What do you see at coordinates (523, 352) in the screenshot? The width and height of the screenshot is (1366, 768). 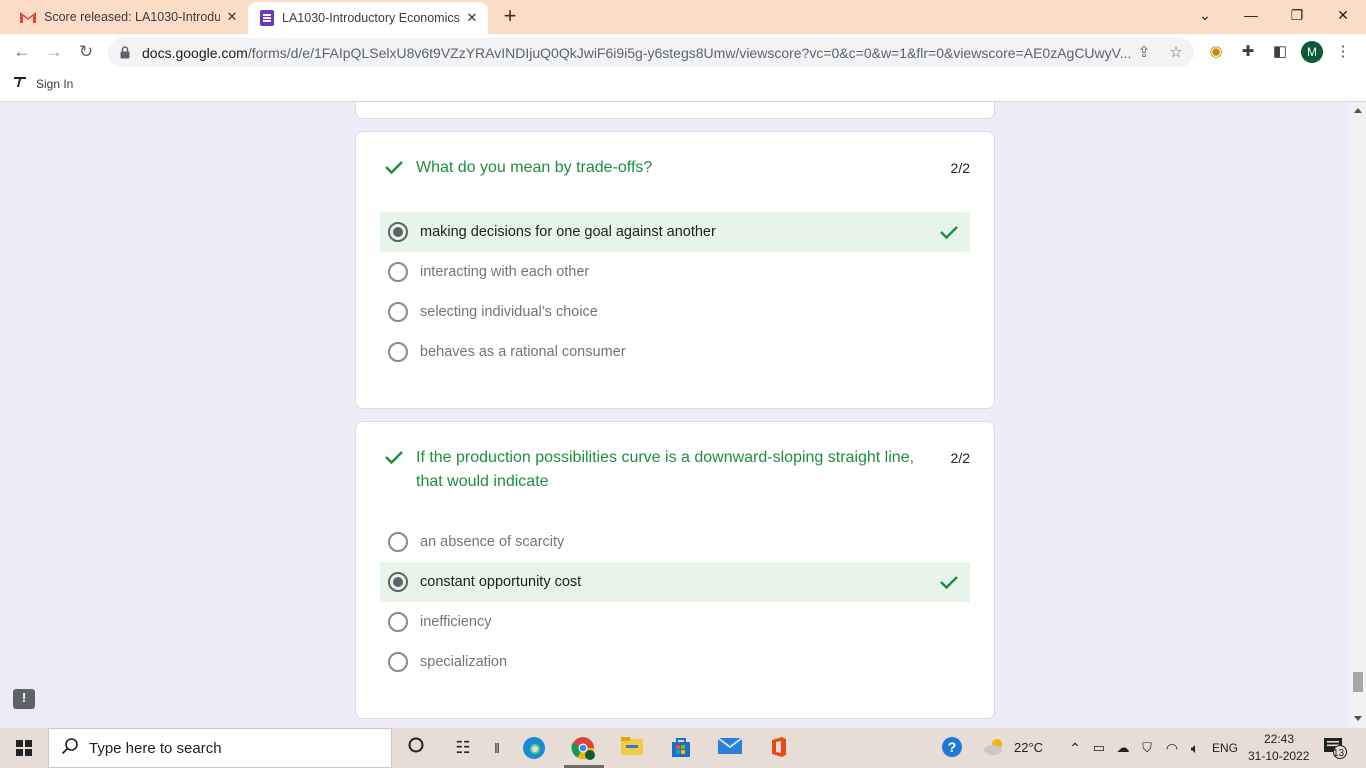 I see `option-label: behaves as a rational consumer` at bounding box center [523, 352].